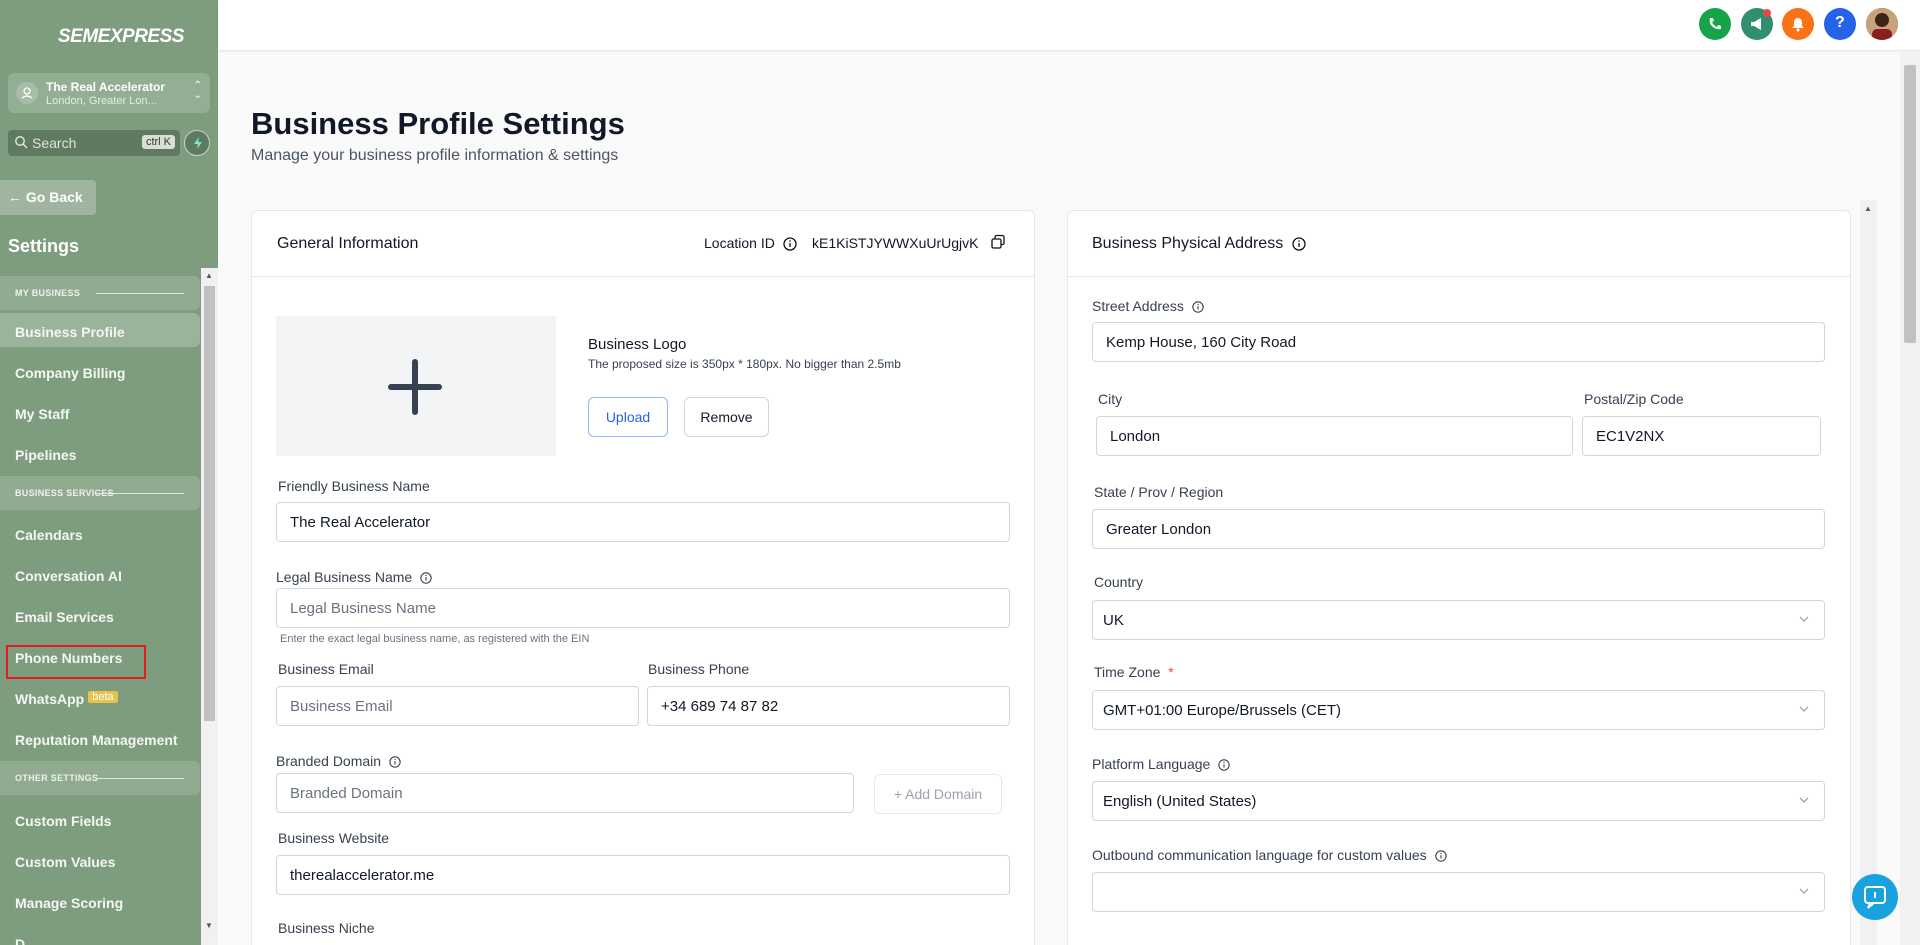  I want to click on page-title: Business Profile Settings, so click(438, 123).